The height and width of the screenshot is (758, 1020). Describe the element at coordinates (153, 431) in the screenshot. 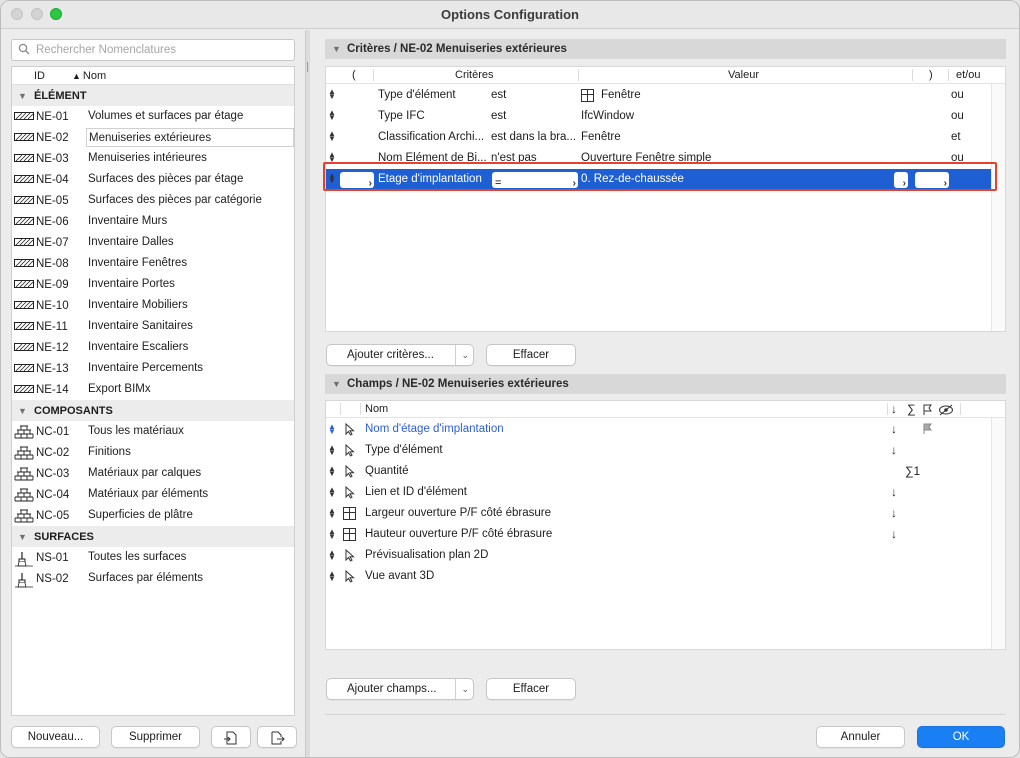

I see `list-item: NC-01 Tous les matériaux` at that location.